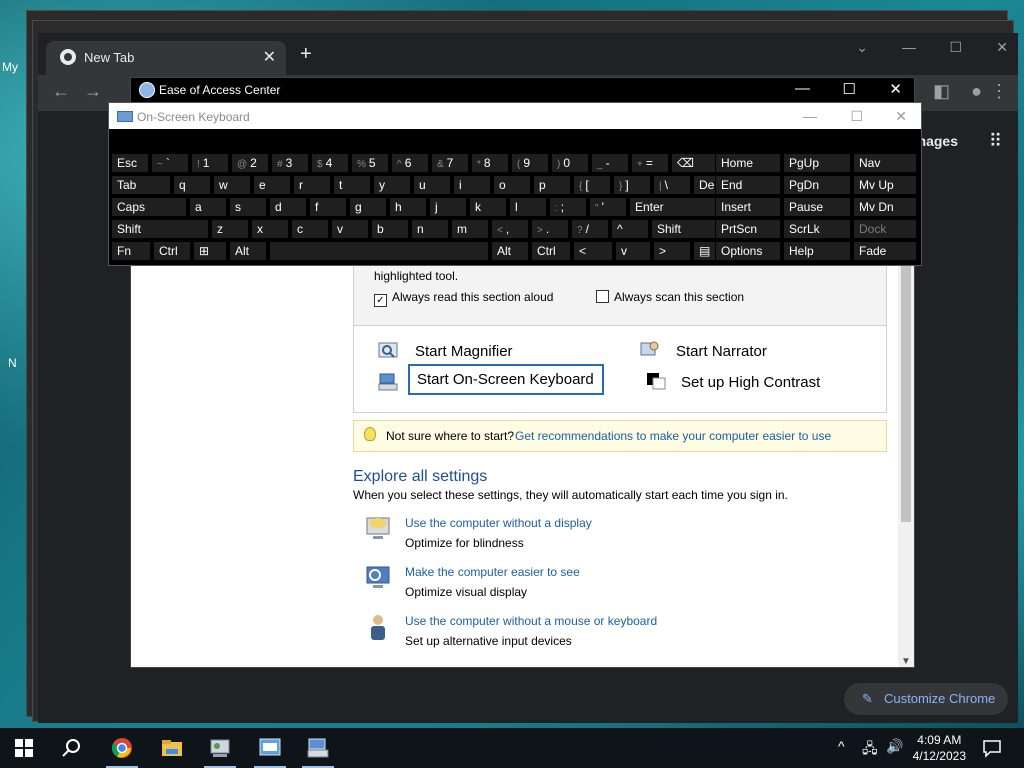  I want to click on osk-key: q, so click(192, 185).